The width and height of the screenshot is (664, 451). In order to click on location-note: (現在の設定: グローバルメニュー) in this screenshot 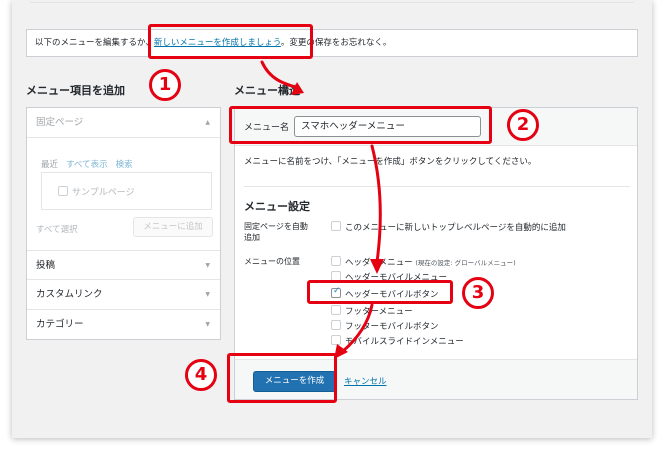, I will do `click(465, 263)`.